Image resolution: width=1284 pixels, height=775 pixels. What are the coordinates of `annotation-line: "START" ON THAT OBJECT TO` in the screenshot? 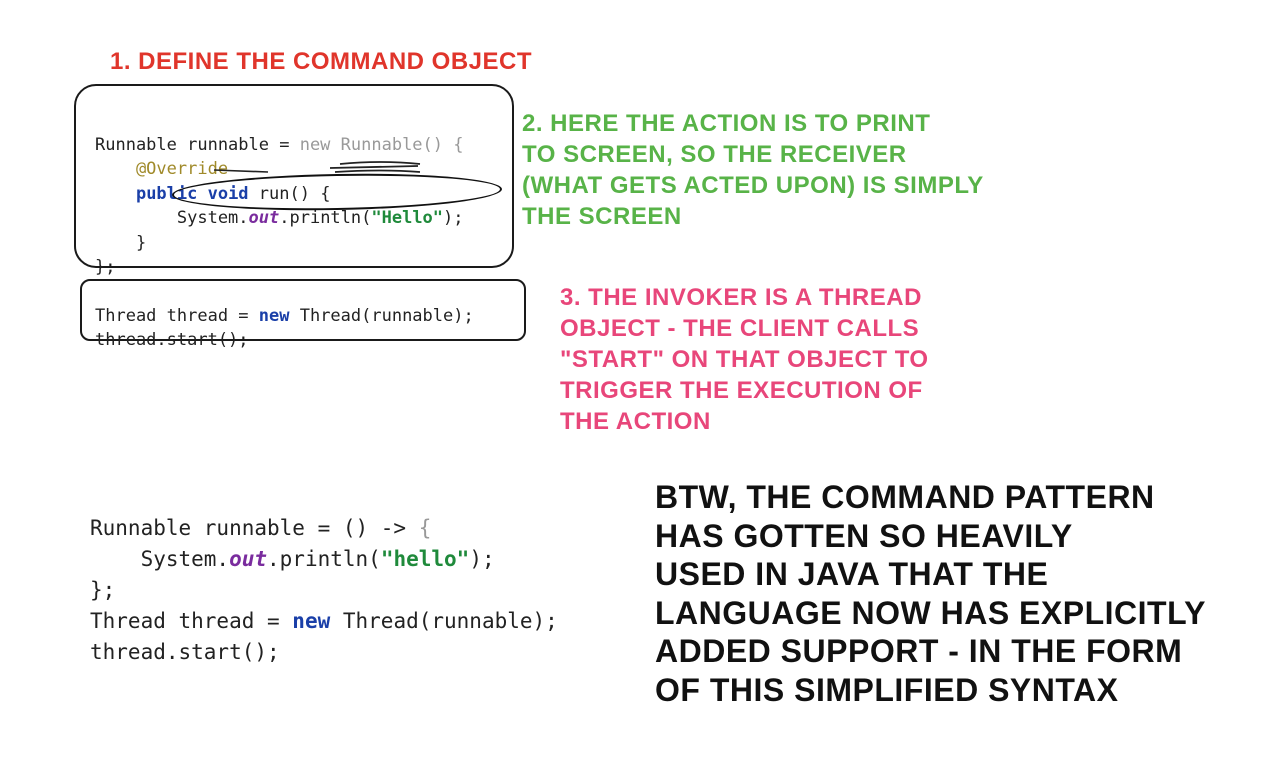 It's located at (744, 359).